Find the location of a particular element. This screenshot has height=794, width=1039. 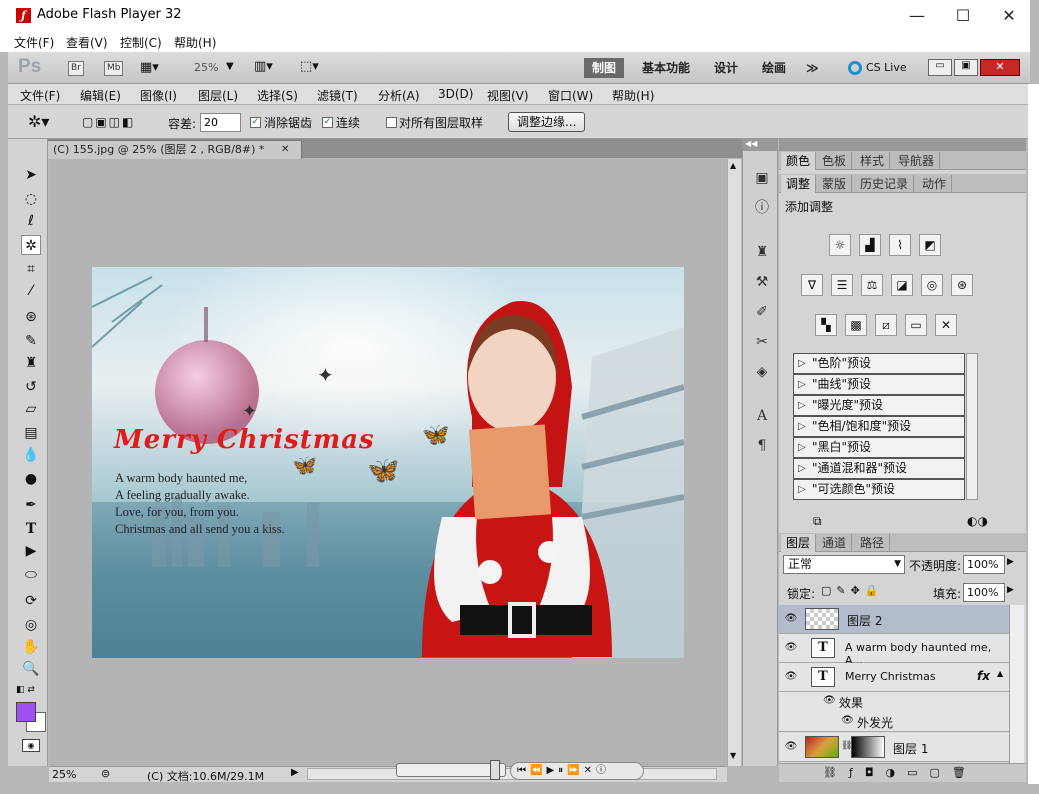

brush-presets-icon: ✐ is located at coordinates (762, 312).